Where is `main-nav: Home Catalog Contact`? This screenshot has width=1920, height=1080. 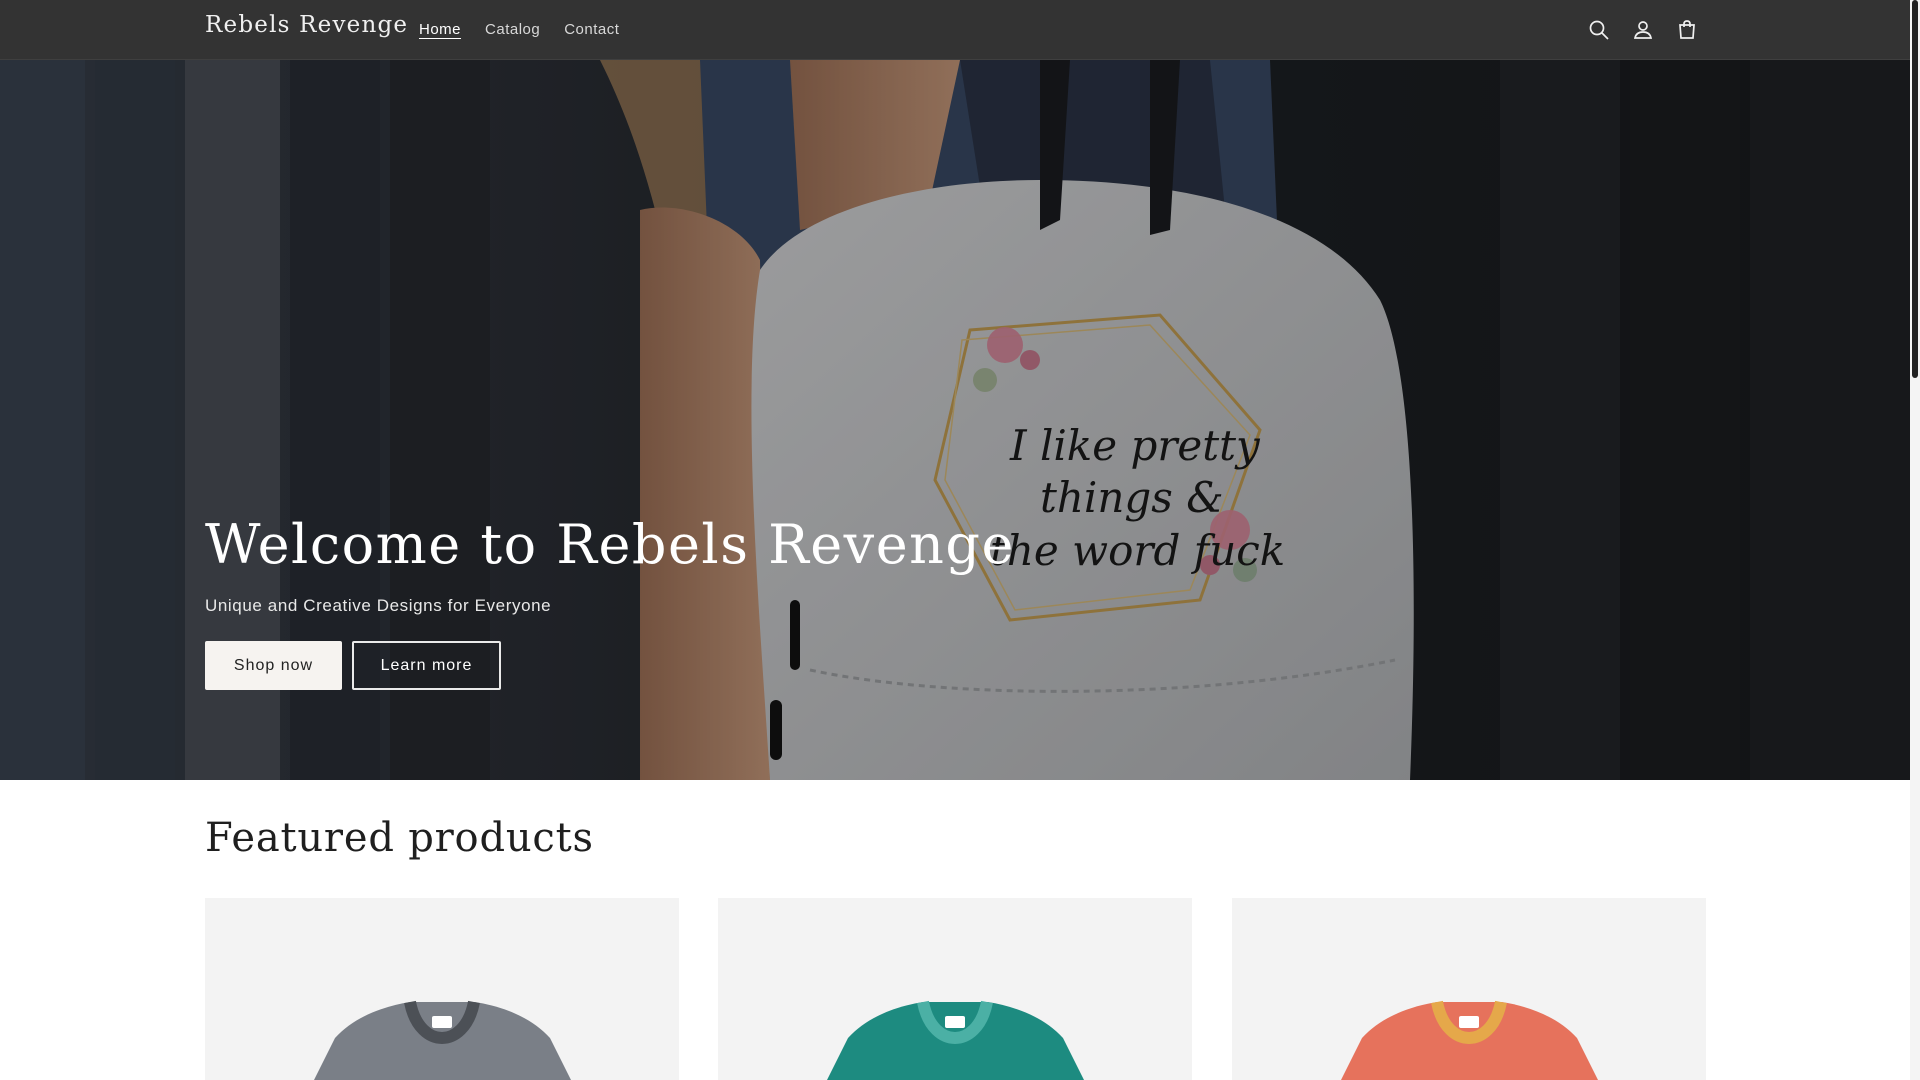
main-nav: Home Catalog Contact is located at coordinates (519, 30).